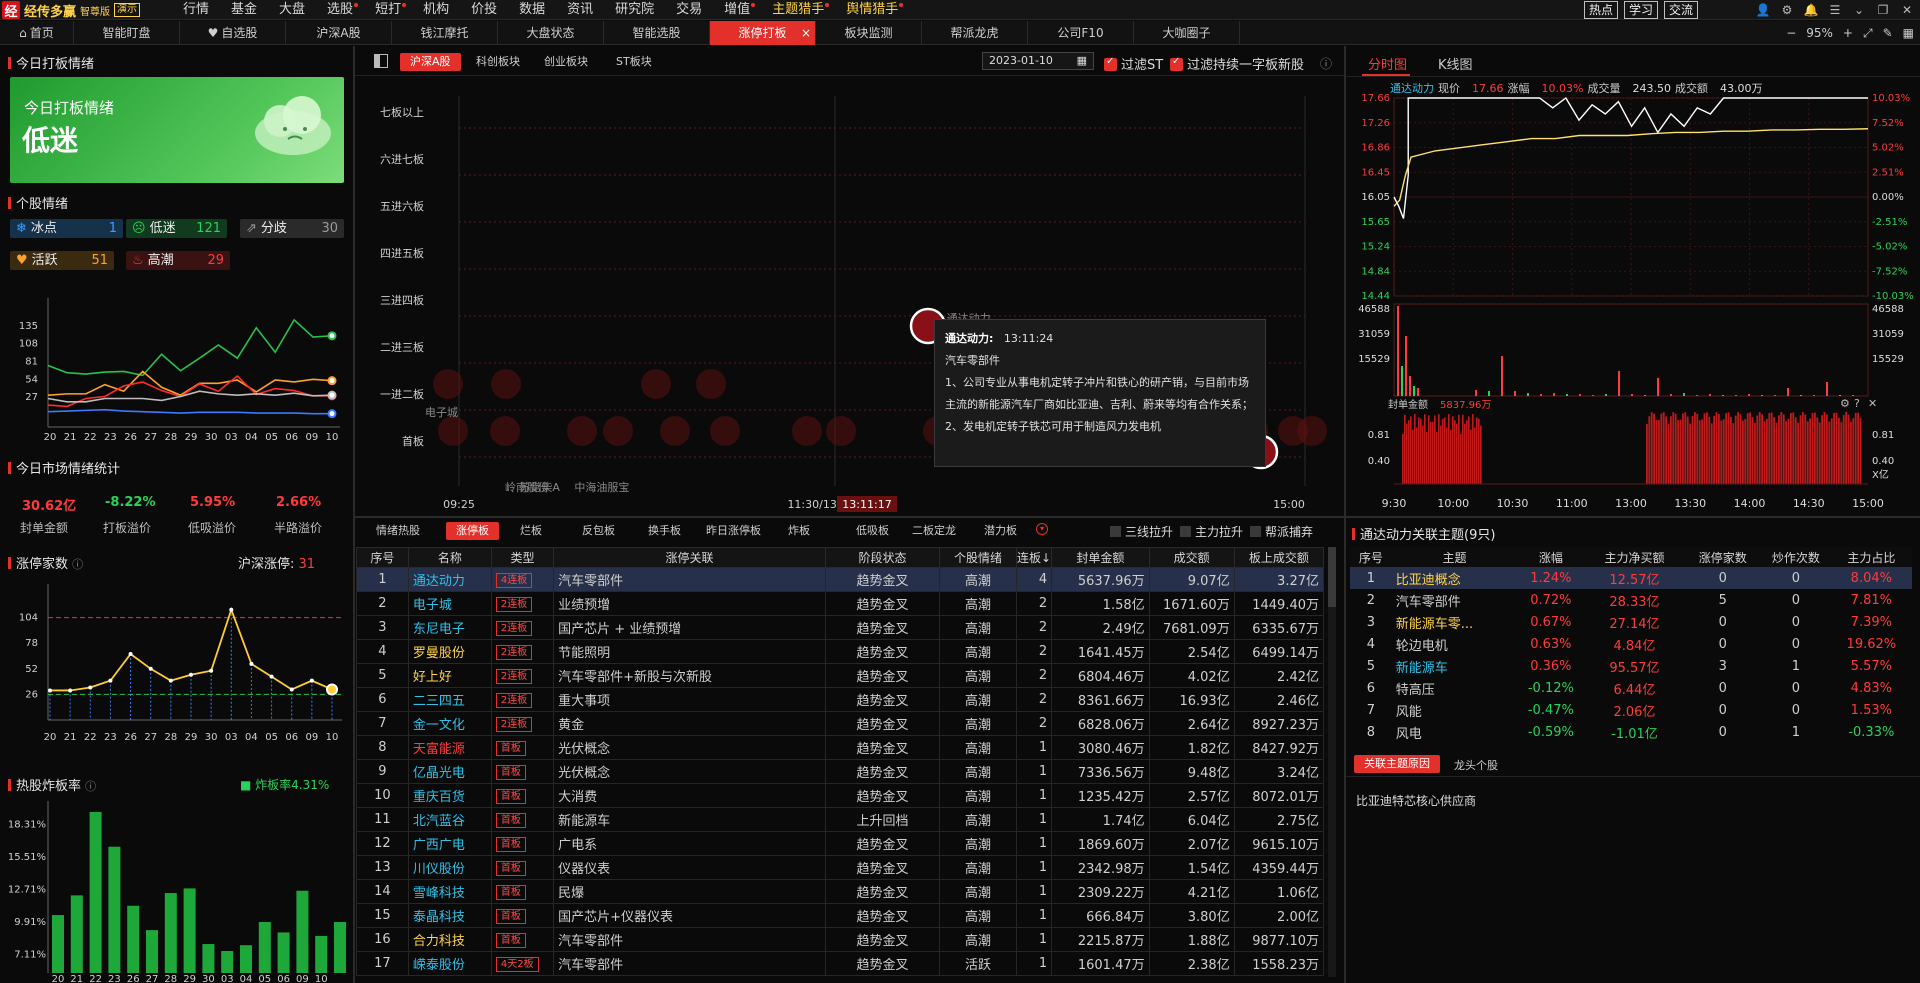  Describe the element at coordinates (292, 228) in the screenshot. I see `mood-chip-2: ⇗ 分歧 30` at that location.